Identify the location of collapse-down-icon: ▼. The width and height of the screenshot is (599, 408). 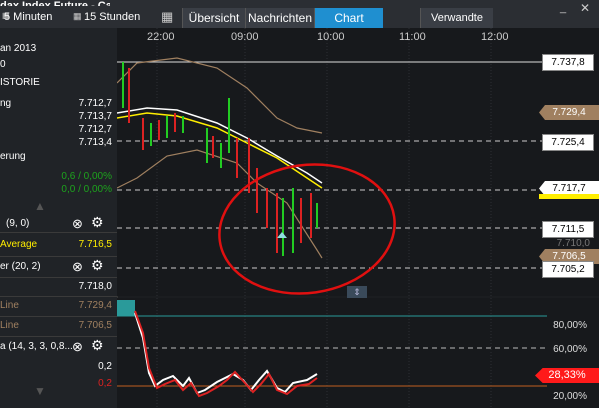
(40, 391).